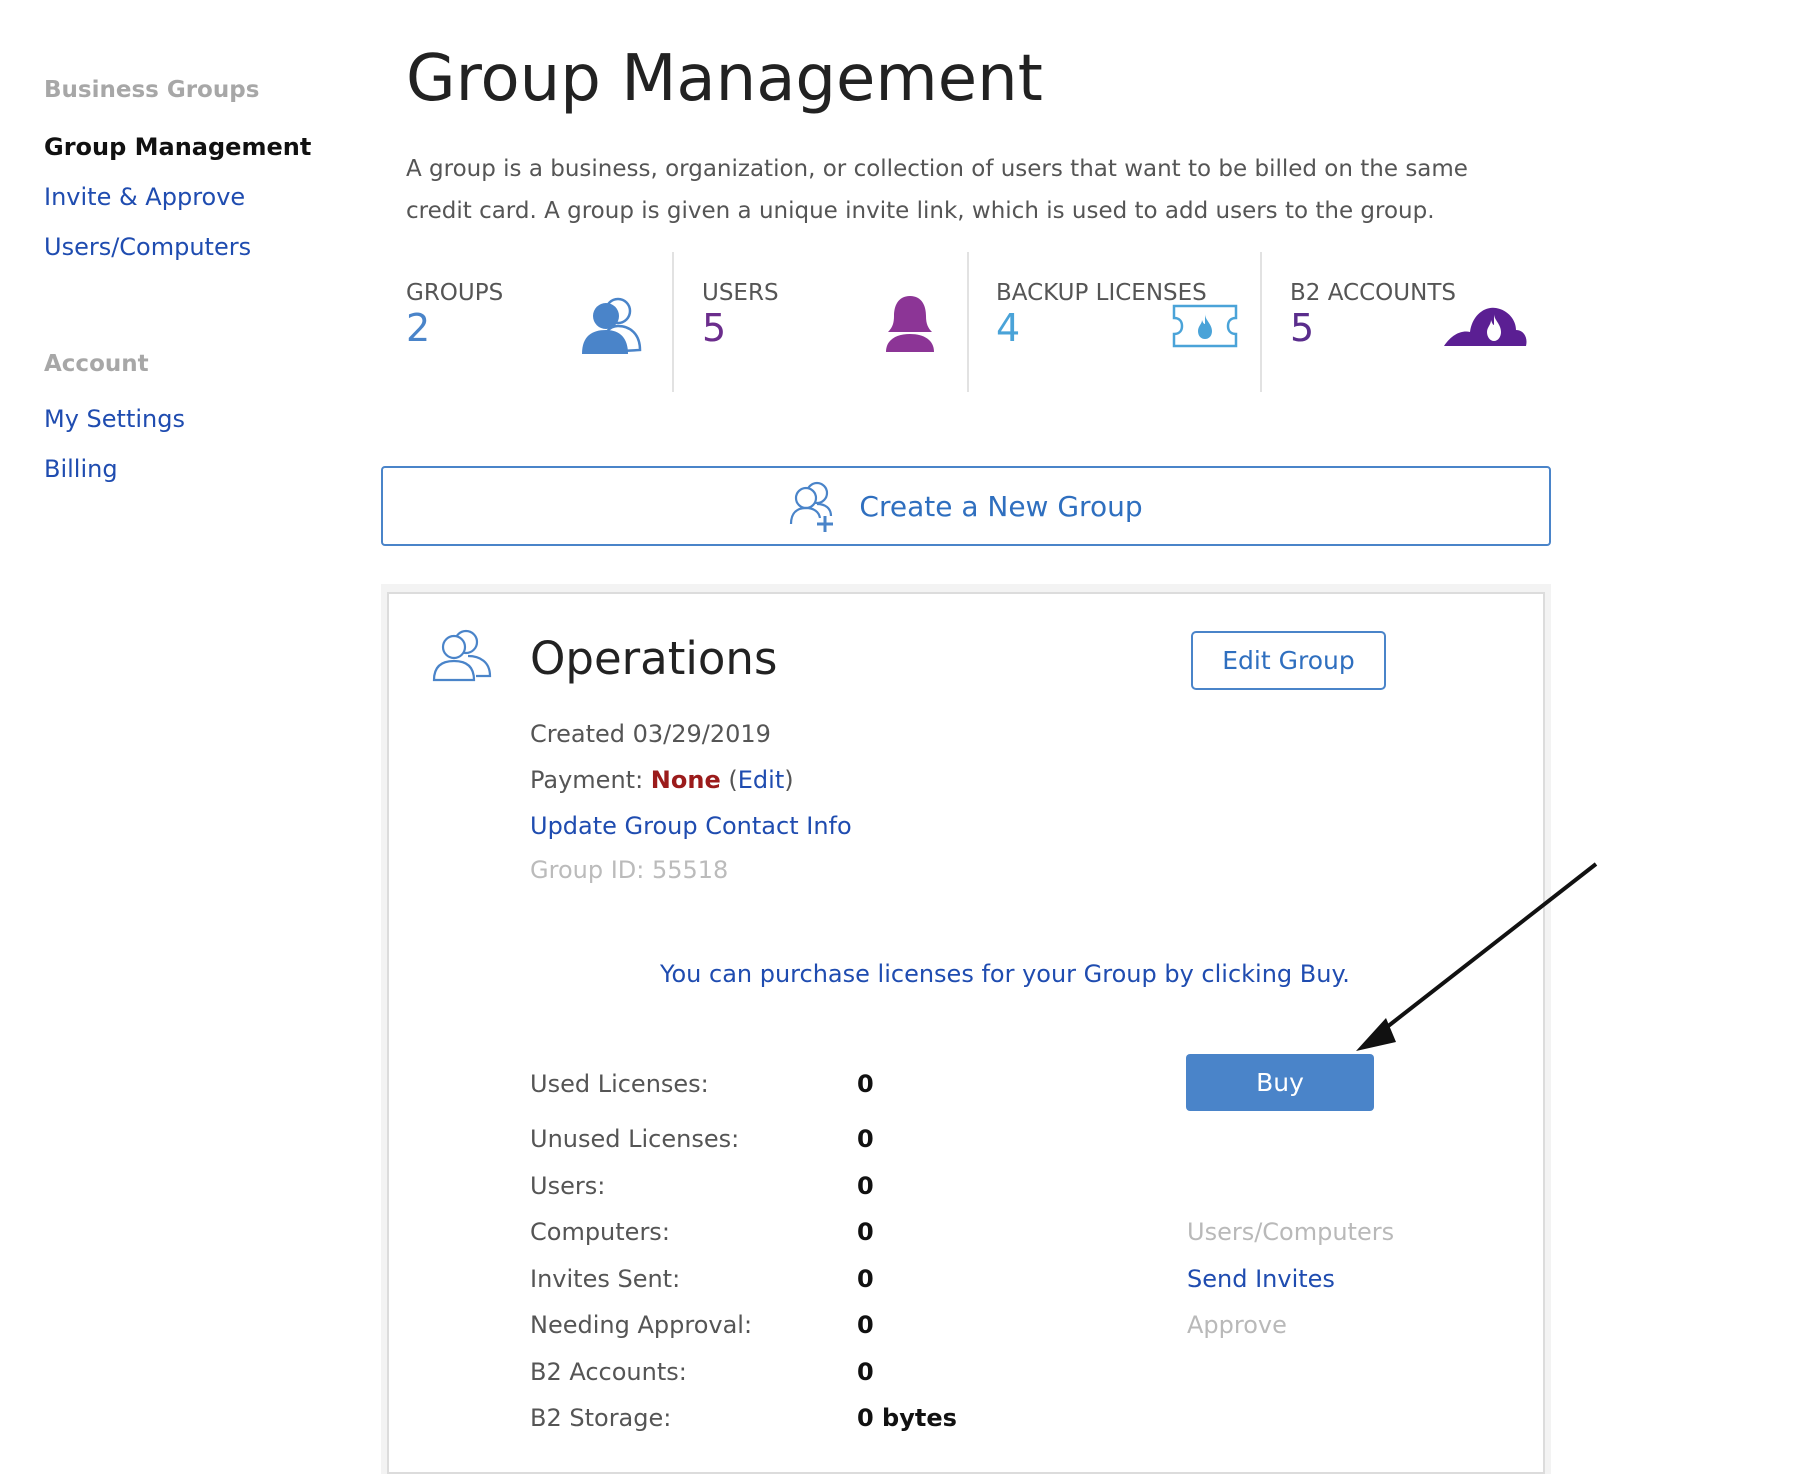 The width and height of the screenshot is (1812, 1474). I want to click on stat-value: 4, so click(1008, 328).